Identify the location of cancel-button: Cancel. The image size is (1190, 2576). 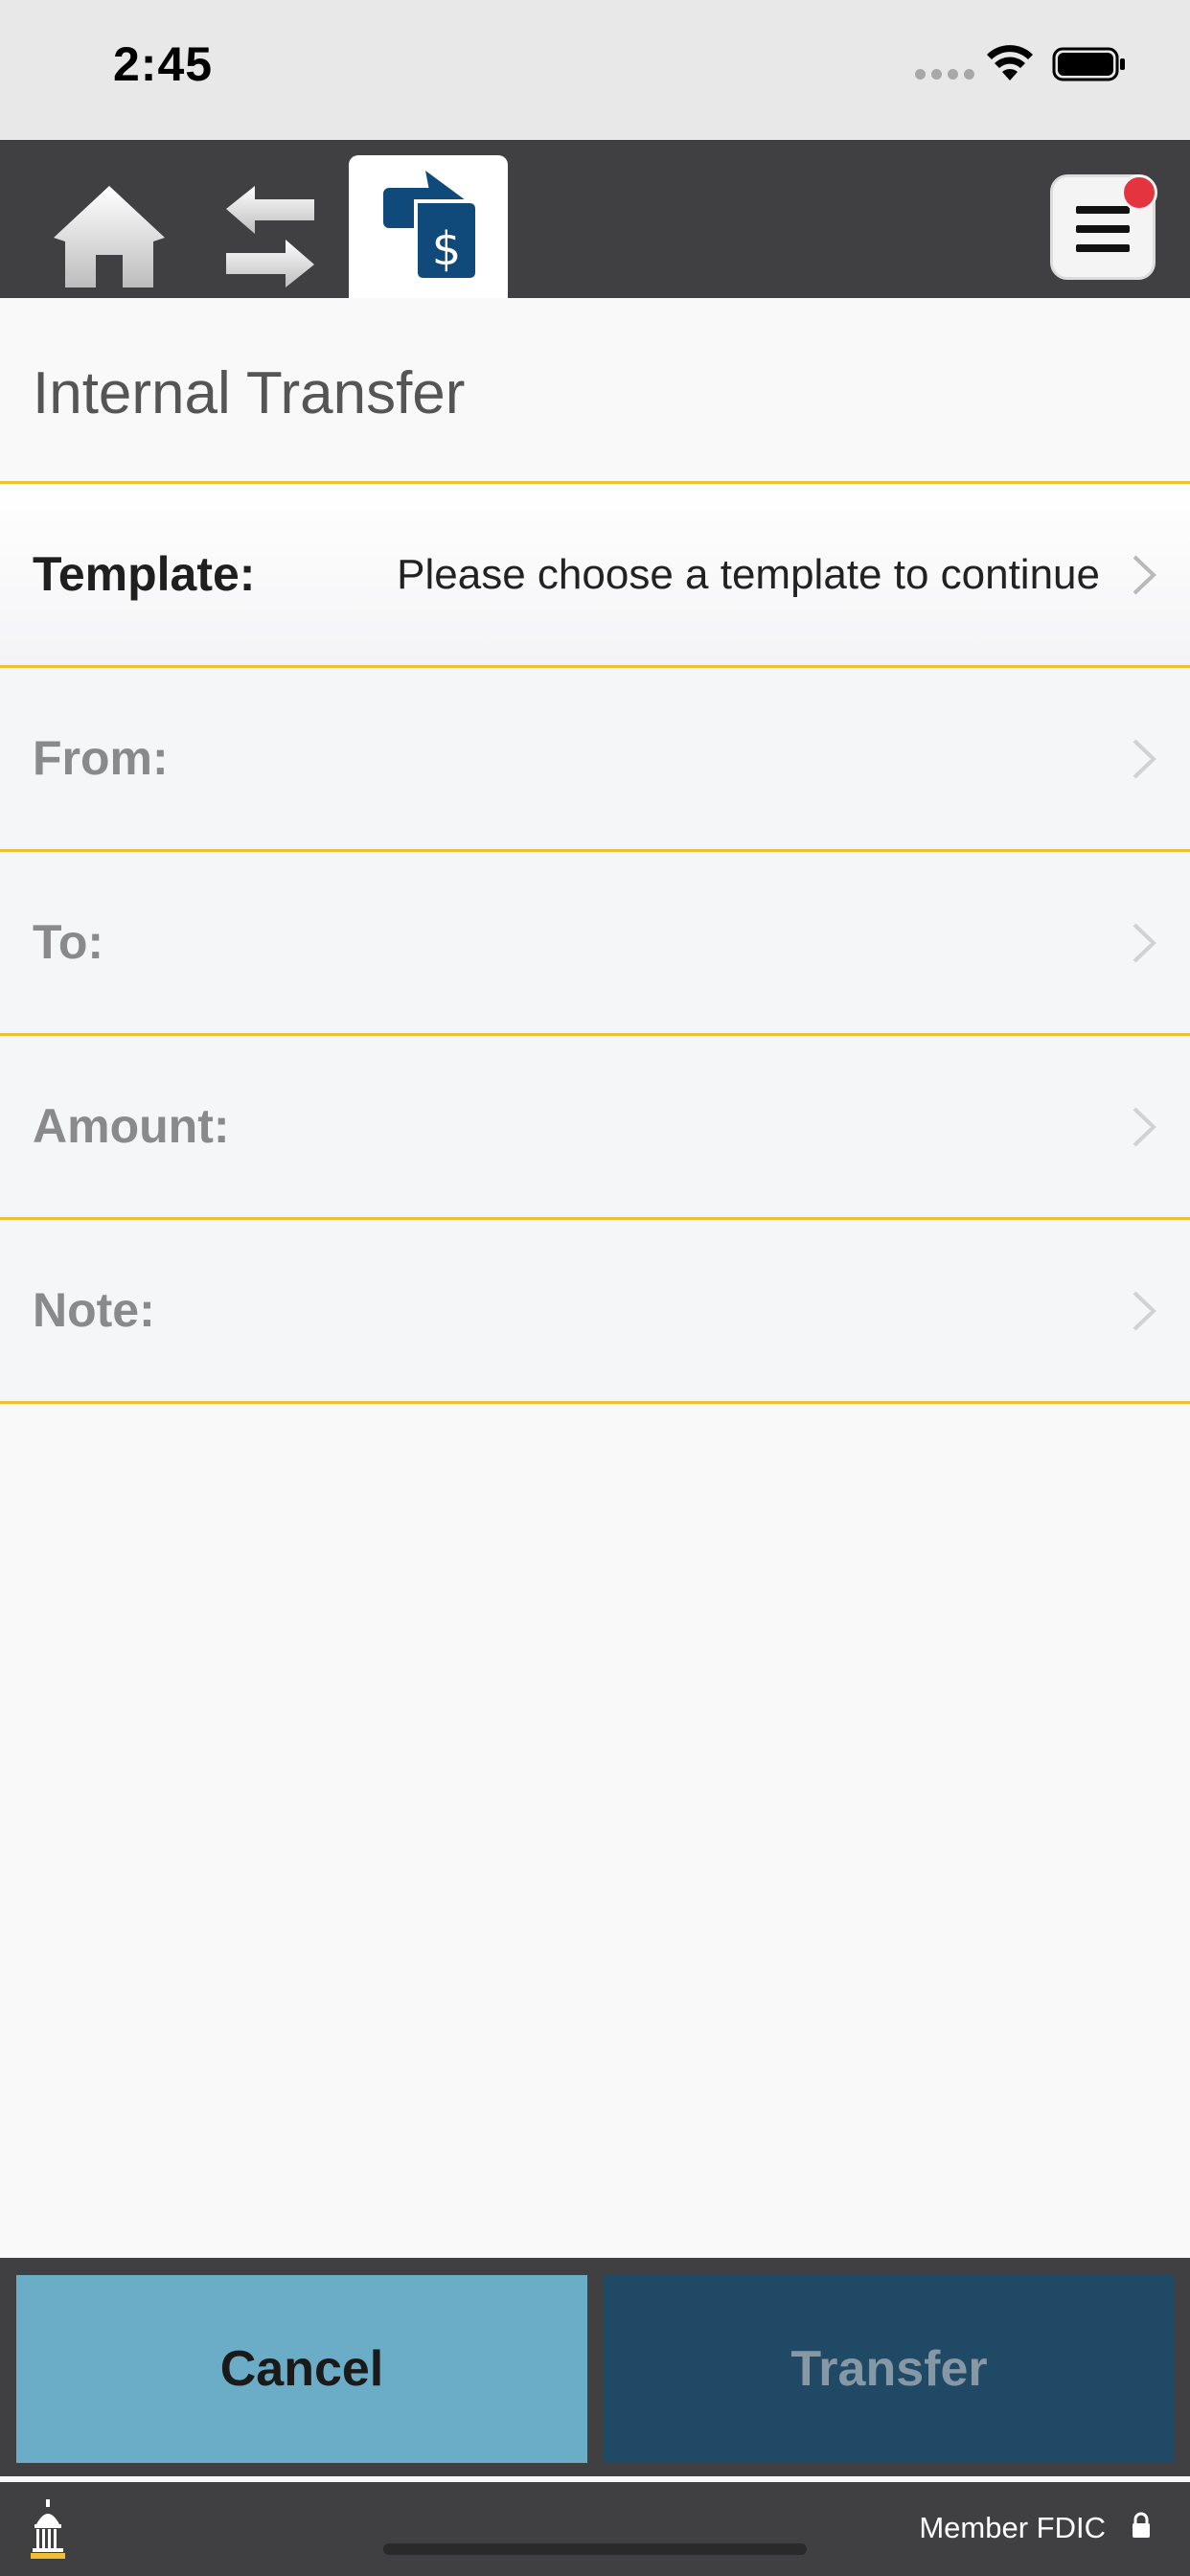
(302, 2369).